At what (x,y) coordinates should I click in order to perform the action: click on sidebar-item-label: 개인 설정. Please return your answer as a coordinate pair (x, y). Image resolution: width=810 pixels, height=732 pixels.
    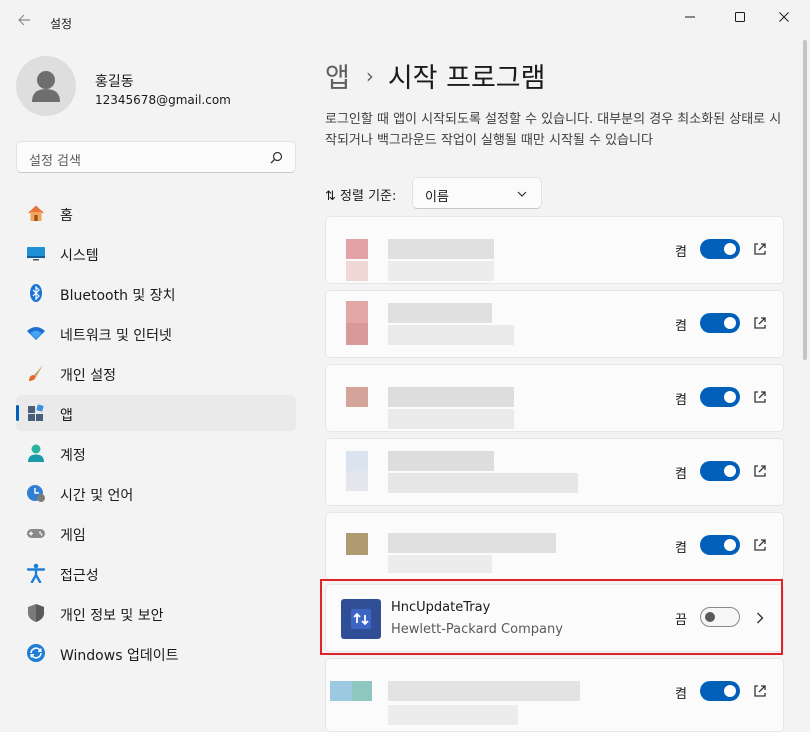
    Looking at the image, I should click on (88, 375).